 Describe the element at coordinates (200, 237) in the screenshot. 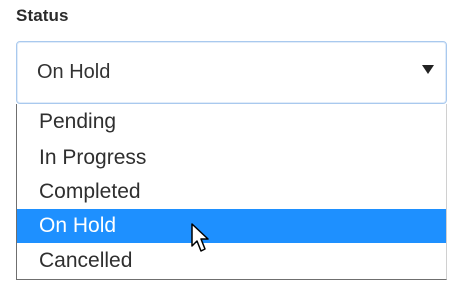

I see `mouse-pointer-icon` at that location.